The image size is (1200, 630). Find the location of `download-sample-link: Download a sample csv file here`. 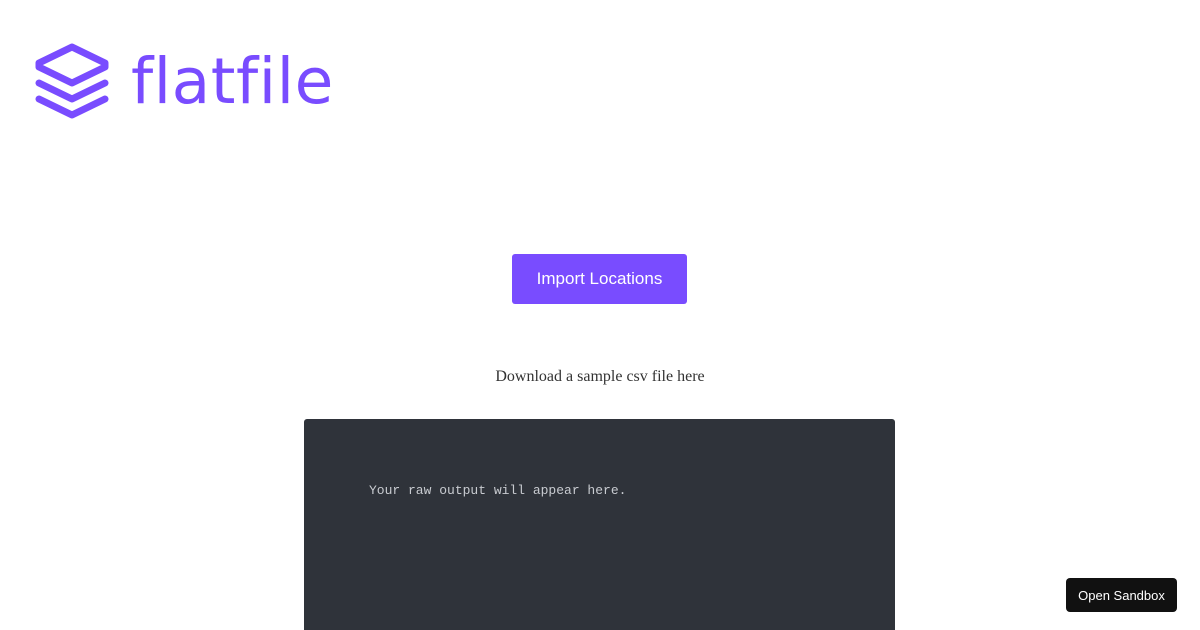

download-sample-link: Download a sample csv file here is located at coordinates (600, 377).